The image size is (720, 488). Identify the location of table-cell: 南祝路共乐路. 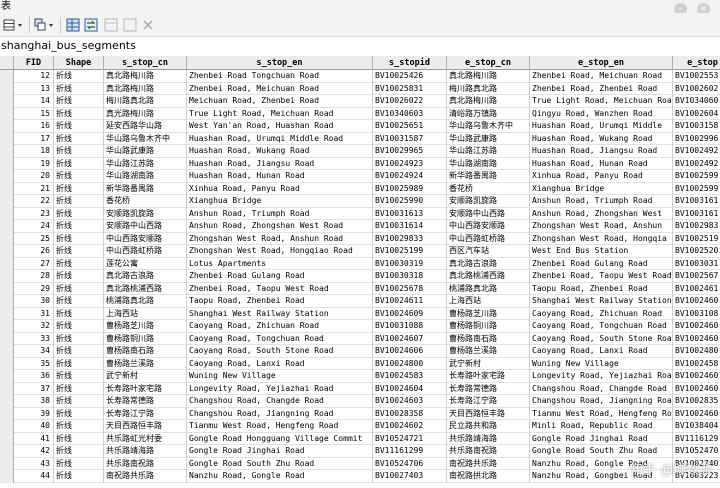
(488, 463).